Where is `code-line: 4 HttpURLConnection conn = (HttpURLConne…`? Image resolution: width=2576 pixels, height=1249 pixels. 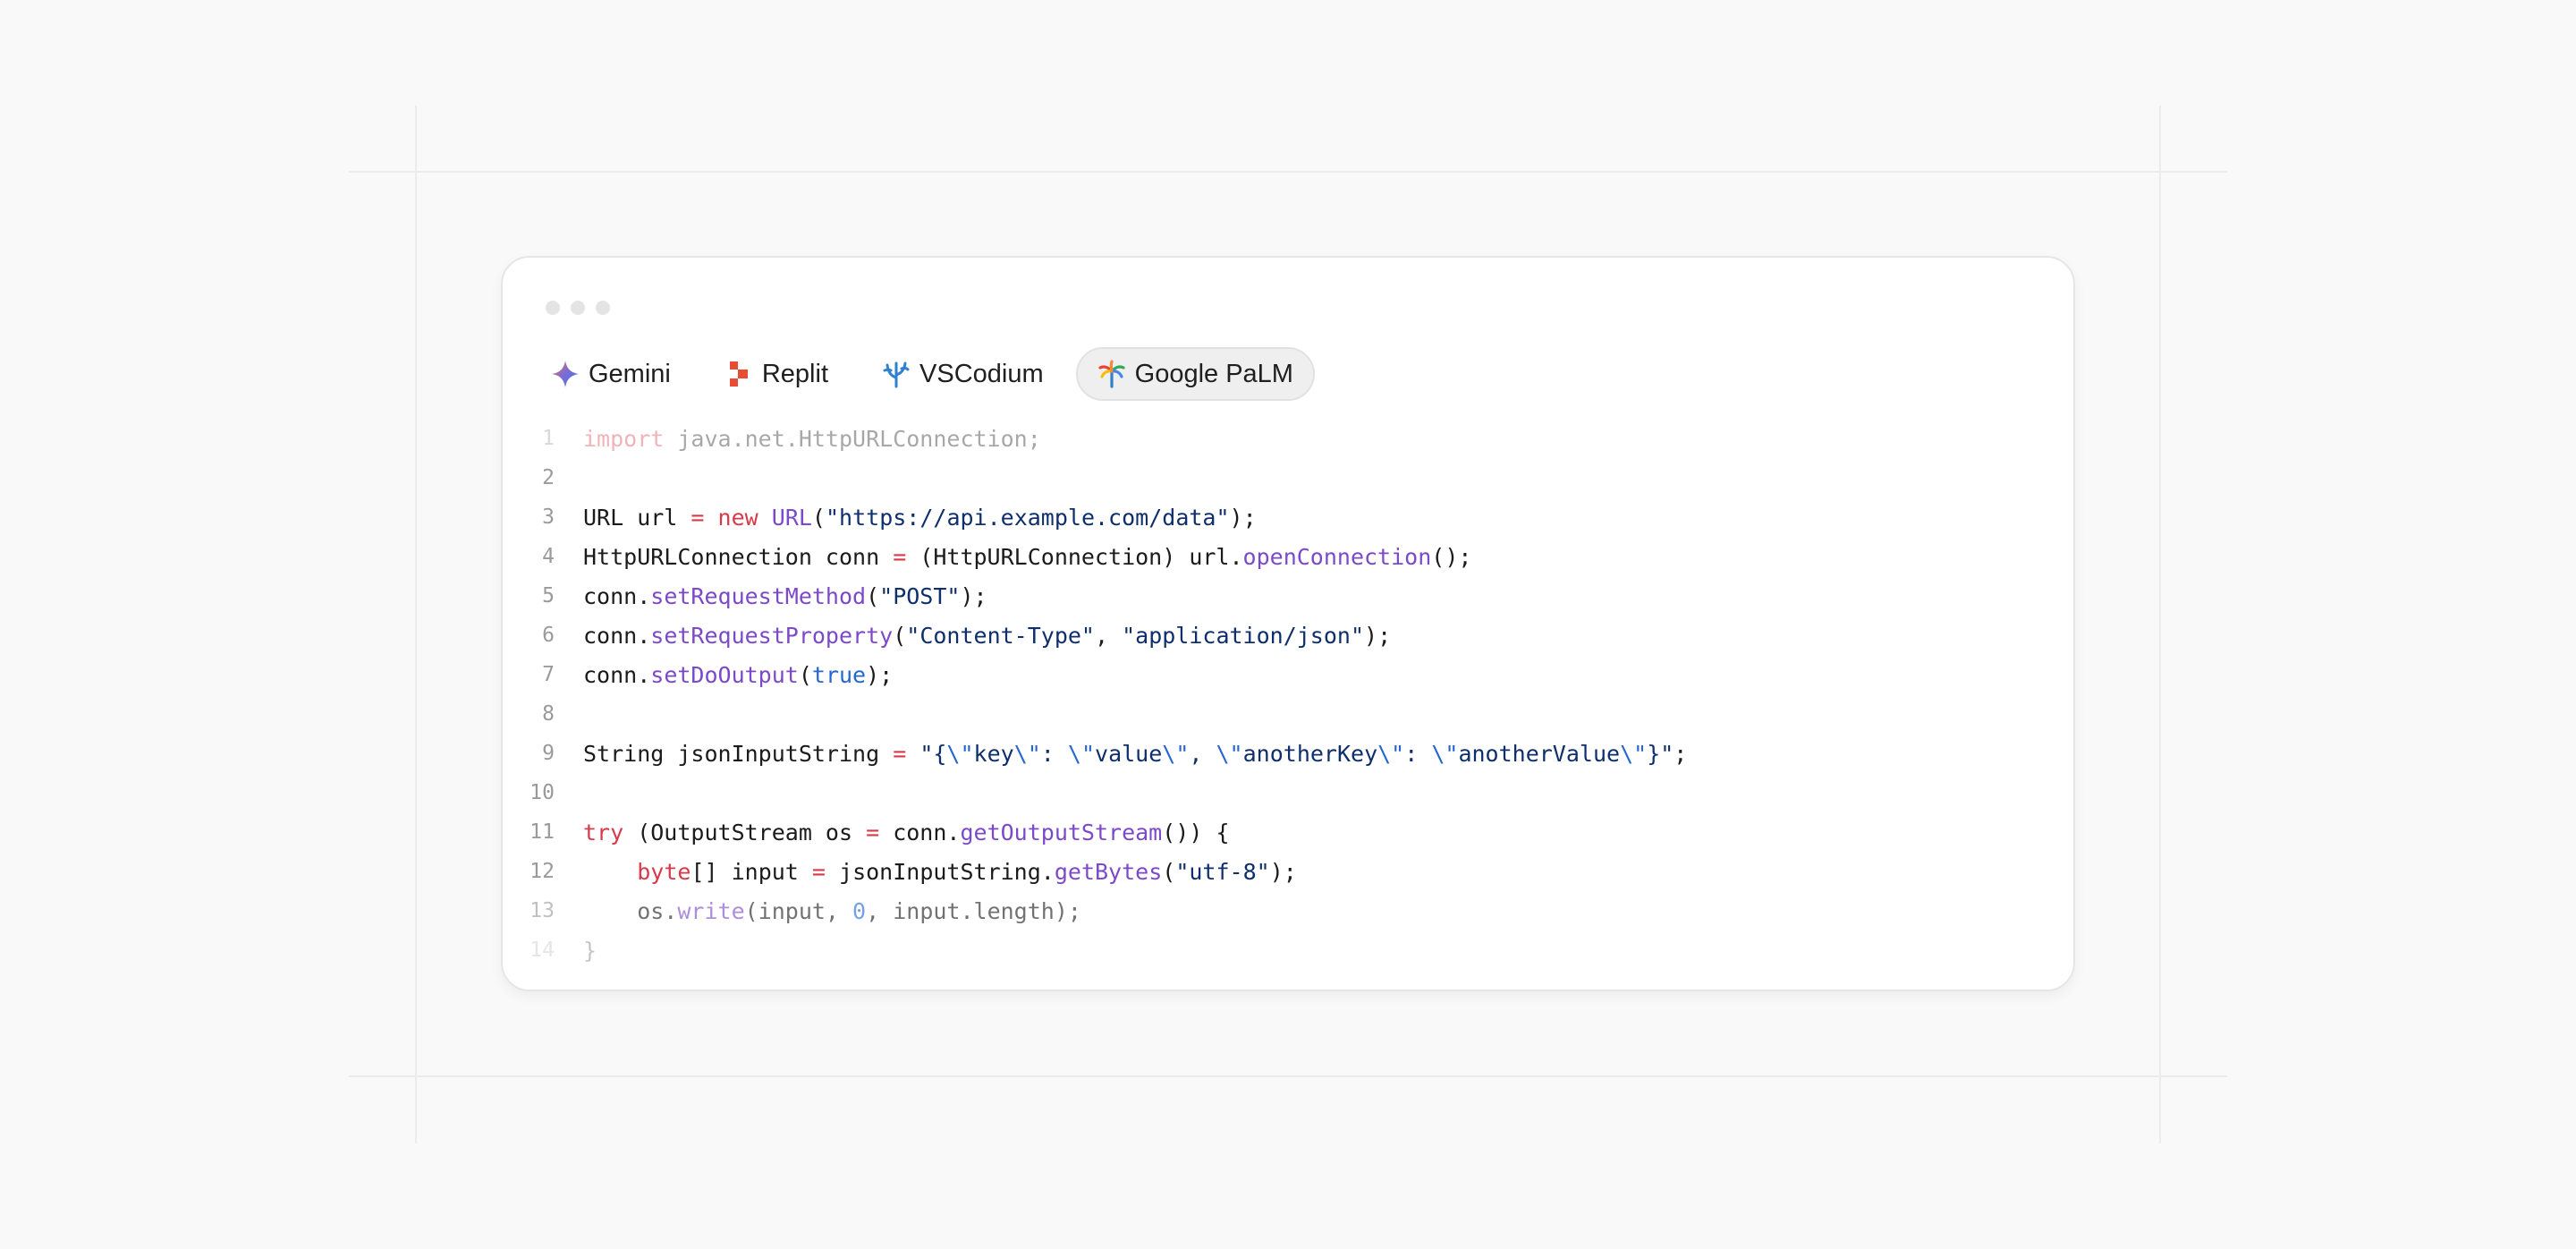 code-line: 4 HttpURLConnection conn = (HttpURLConne… is located at coordinates (1288, 556).